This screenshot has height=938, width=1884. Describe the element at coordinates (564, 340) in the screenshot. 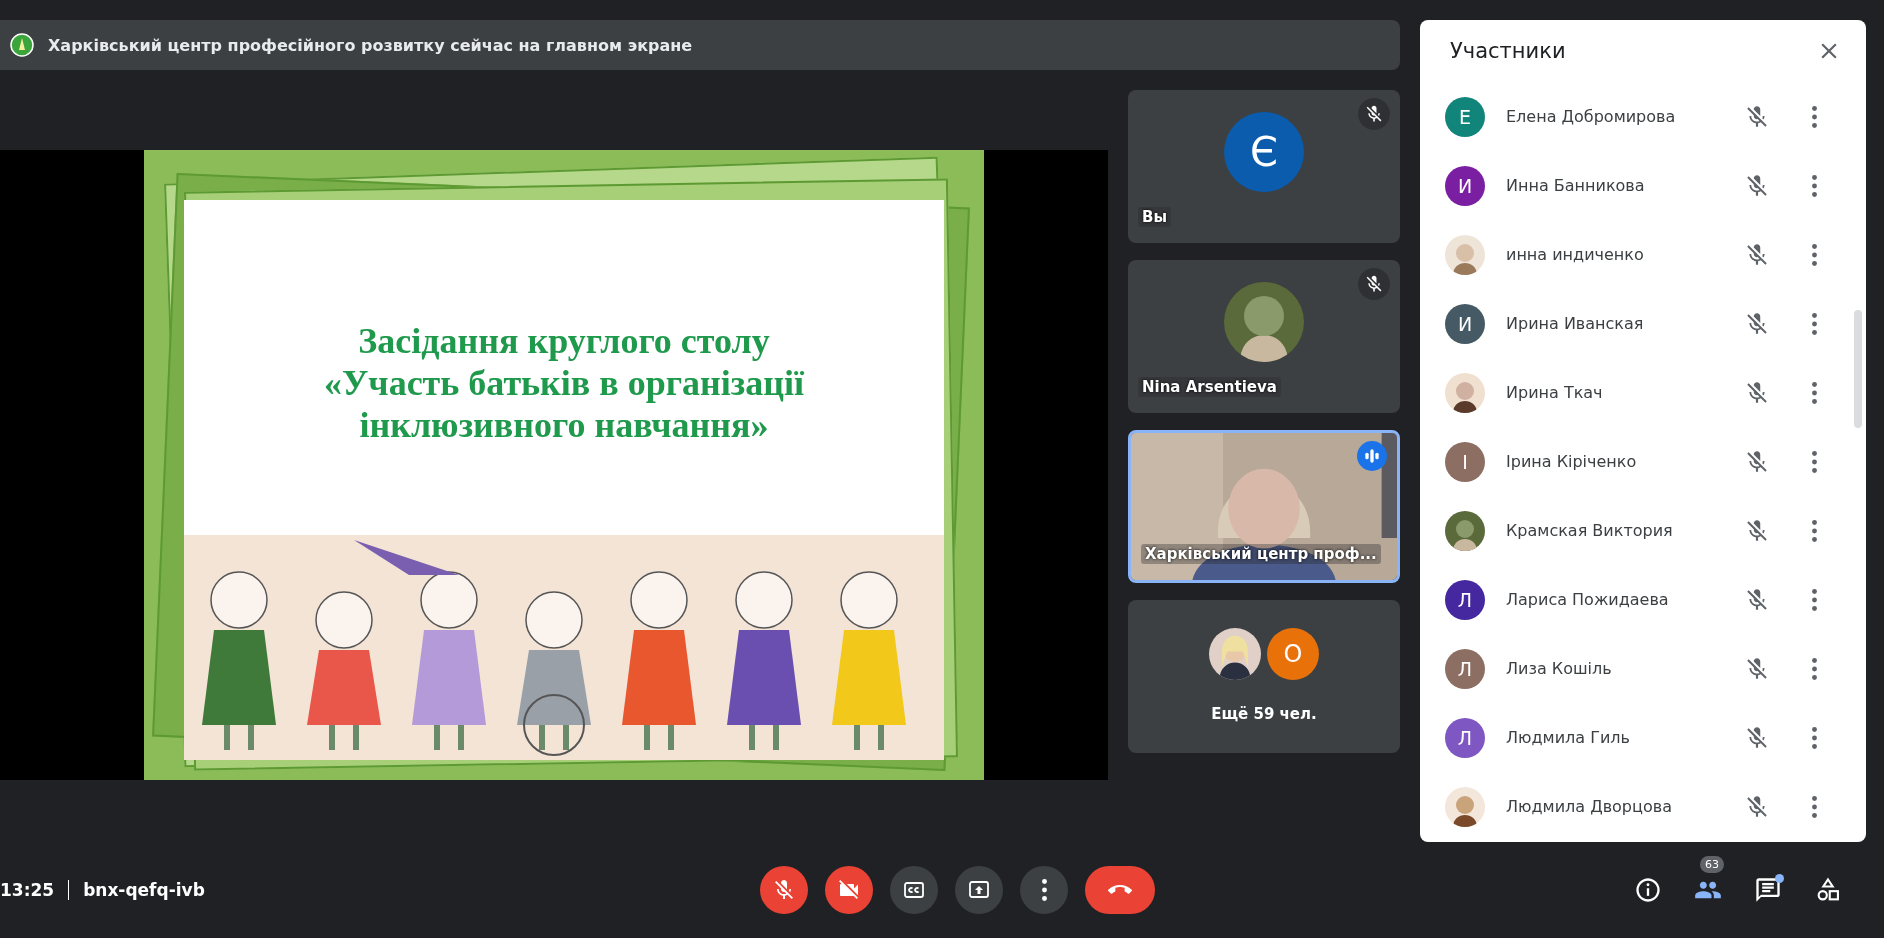

I see `slide-title-line: Засідання круглого столу` at that location.